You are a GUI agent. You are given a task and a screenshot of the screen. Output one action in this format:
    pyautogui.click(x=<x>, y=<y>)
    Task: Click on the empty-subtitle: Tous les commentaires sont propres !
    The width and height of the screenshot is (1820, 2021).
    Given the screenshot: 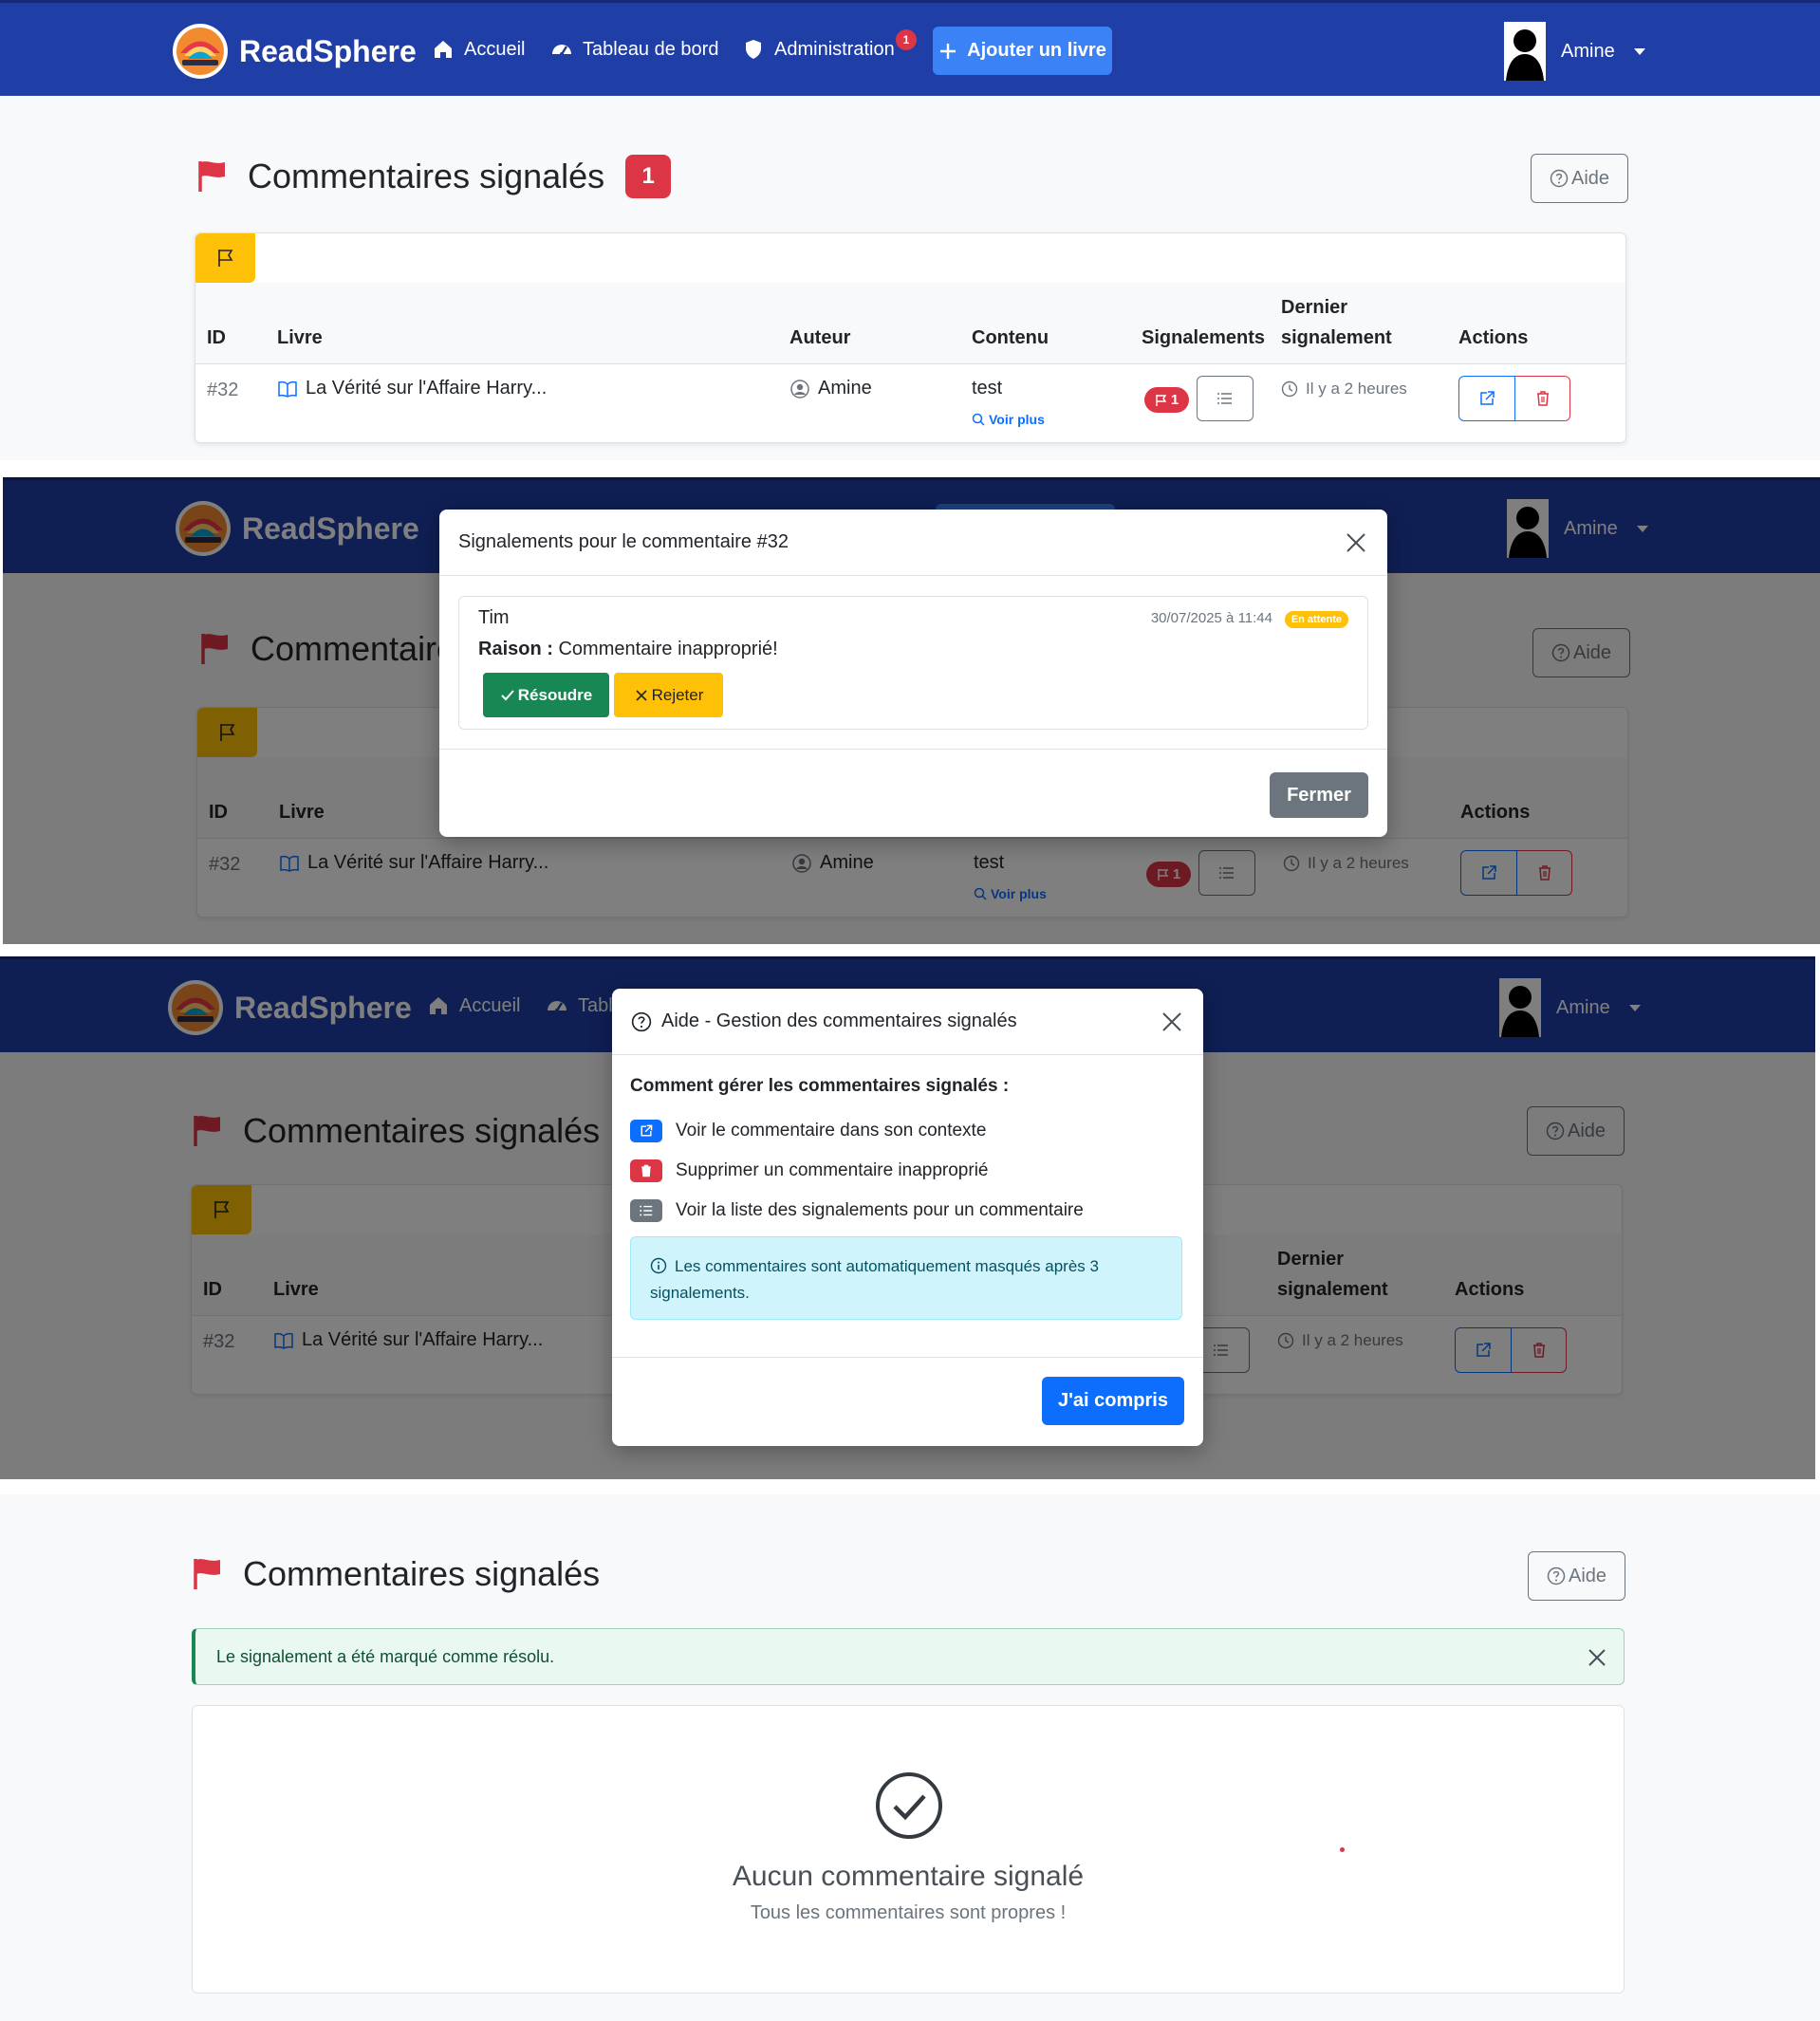 What is the action you would take?
    pyautogui.click(x=908, y=1912)
    